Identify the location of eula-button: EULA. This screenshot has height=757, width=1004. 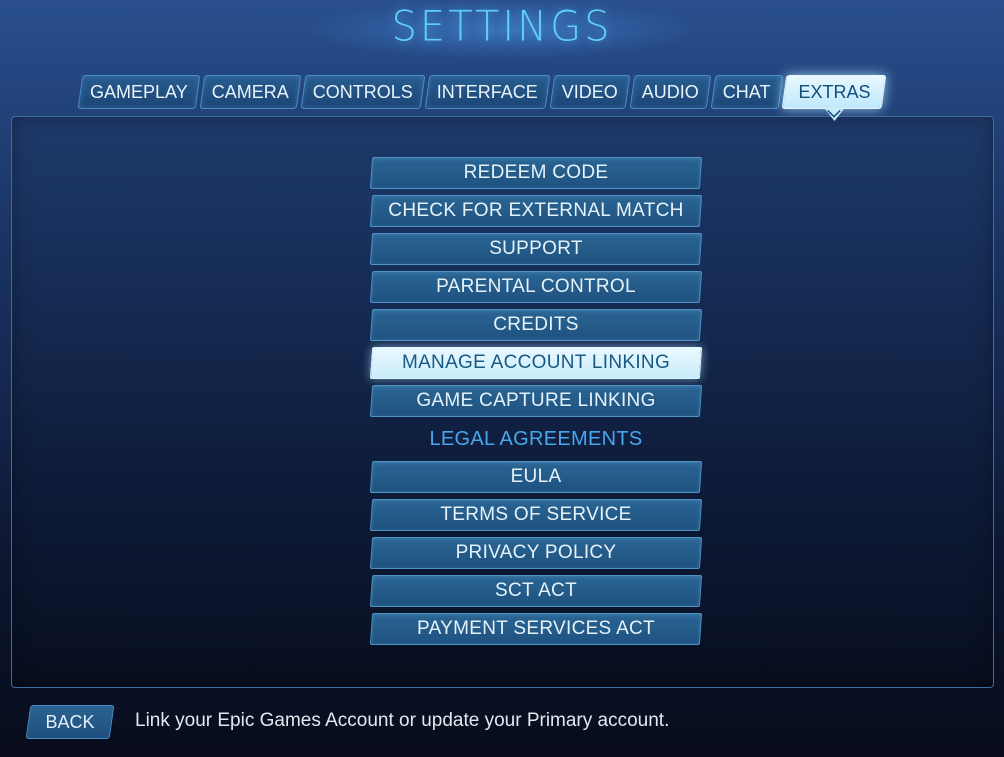
(536, 477).